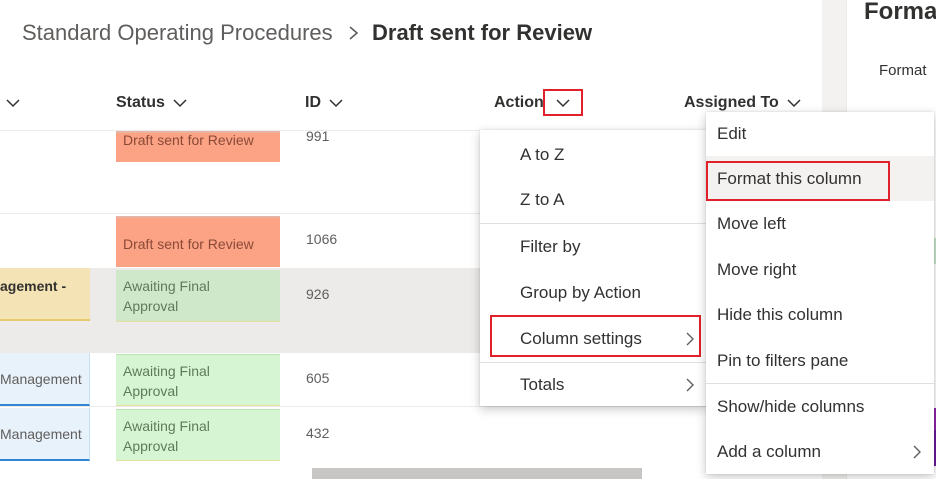 The height and width of the screenshot is (479, 936). What do you see at coordinates (177, 33) in the screenshot?
I see `breadcrumb-root: Standard Operating Procedures` at bounding box center [177, 33].